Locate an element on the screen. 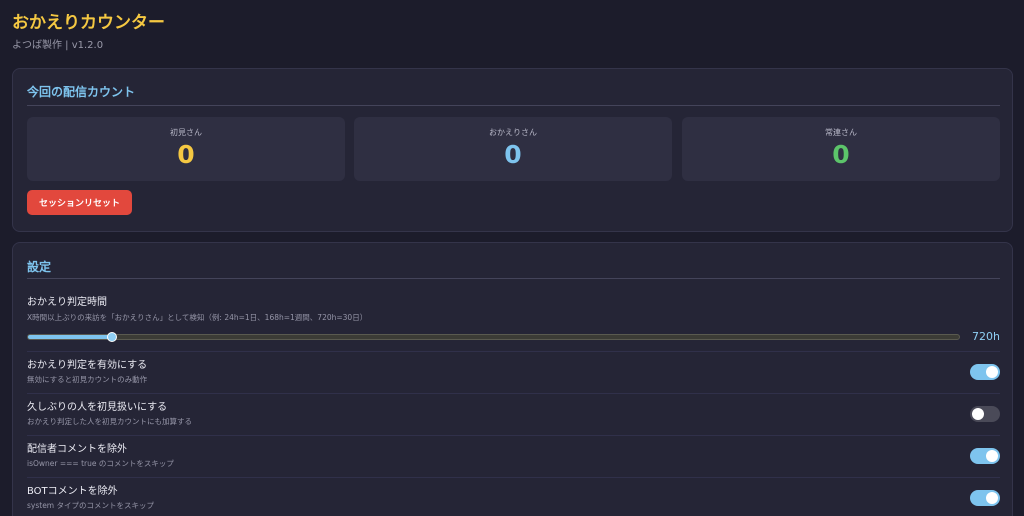 The height and width of the screenshot is (516, 1024). threshold-title: おかえり判定時間 is located at coordinates (67, 302).